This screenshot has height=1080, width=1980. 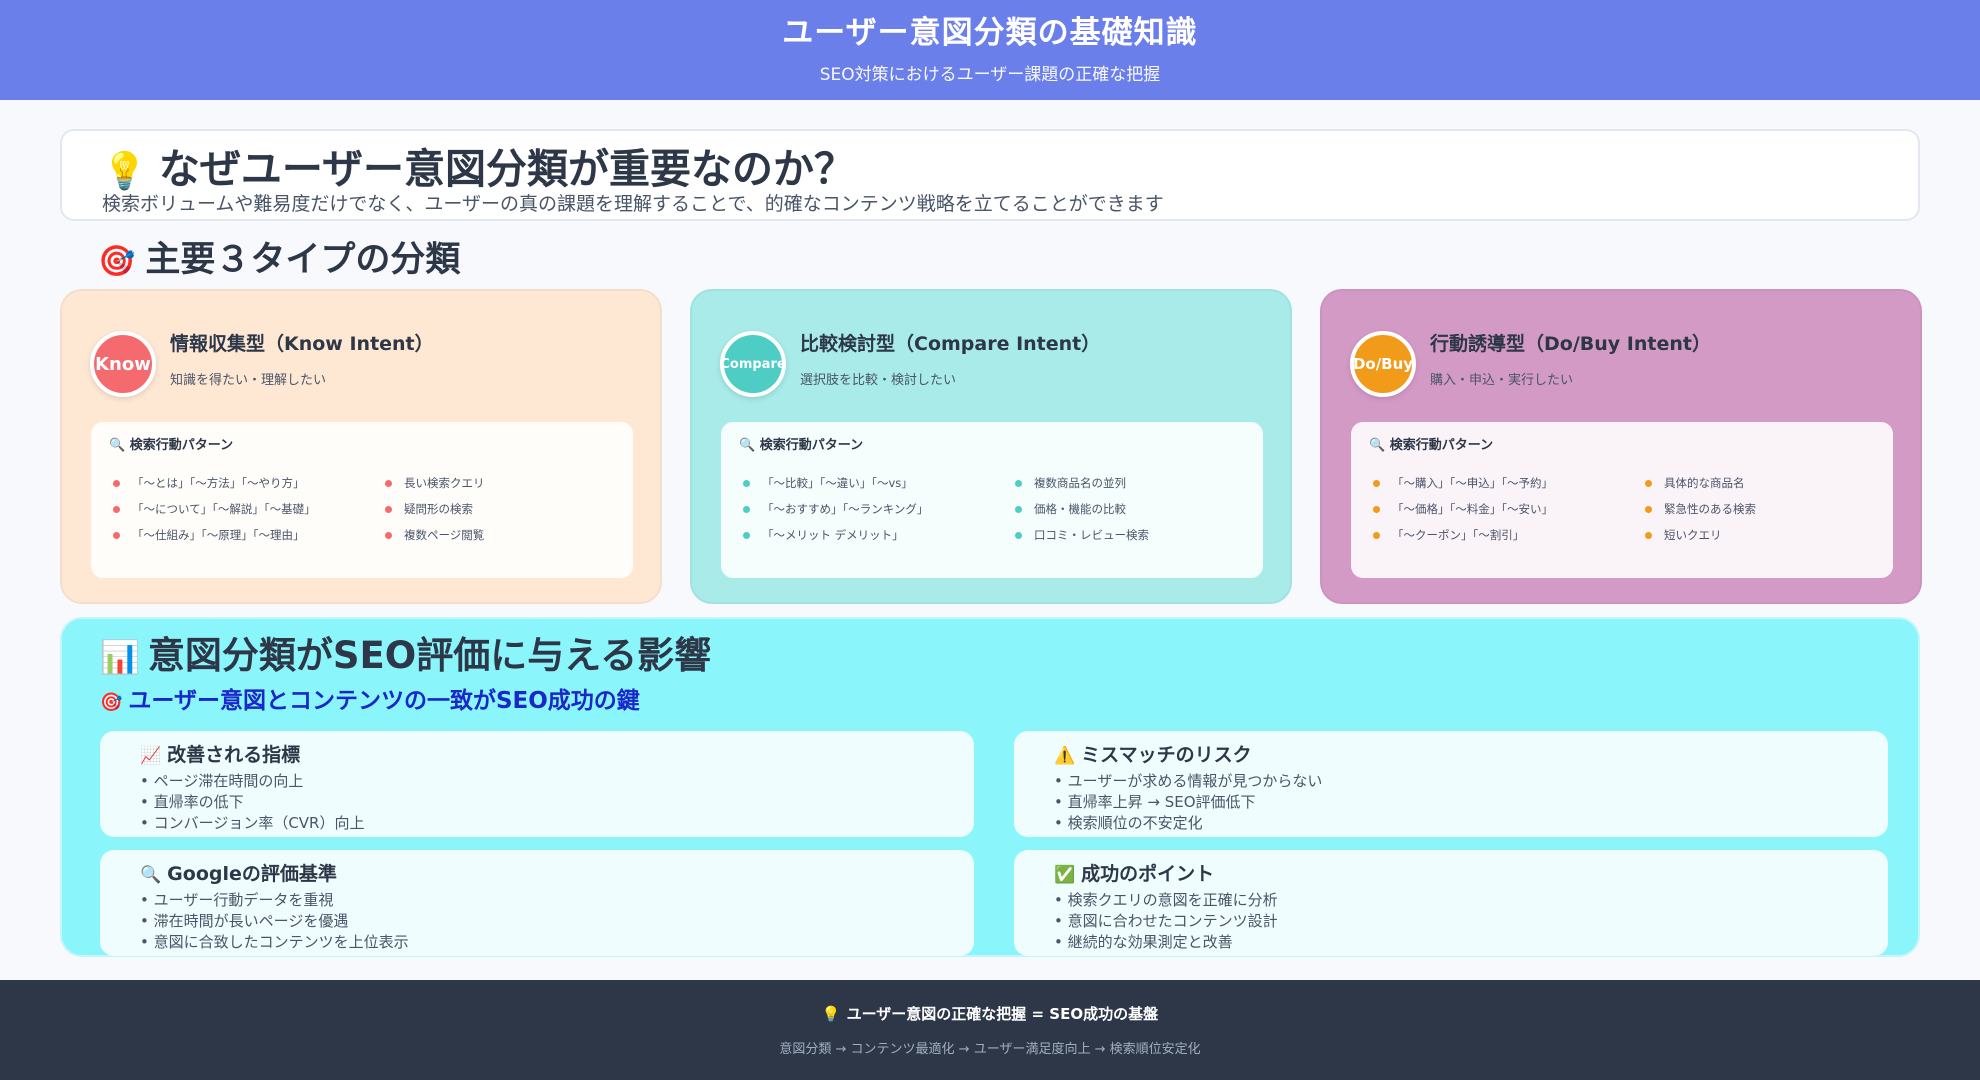 I want to click on page-header: ユーザー意図分類の基礎知識 SEO対策におけるユーザー課題の正確な把握, so click(x=990, y=50).